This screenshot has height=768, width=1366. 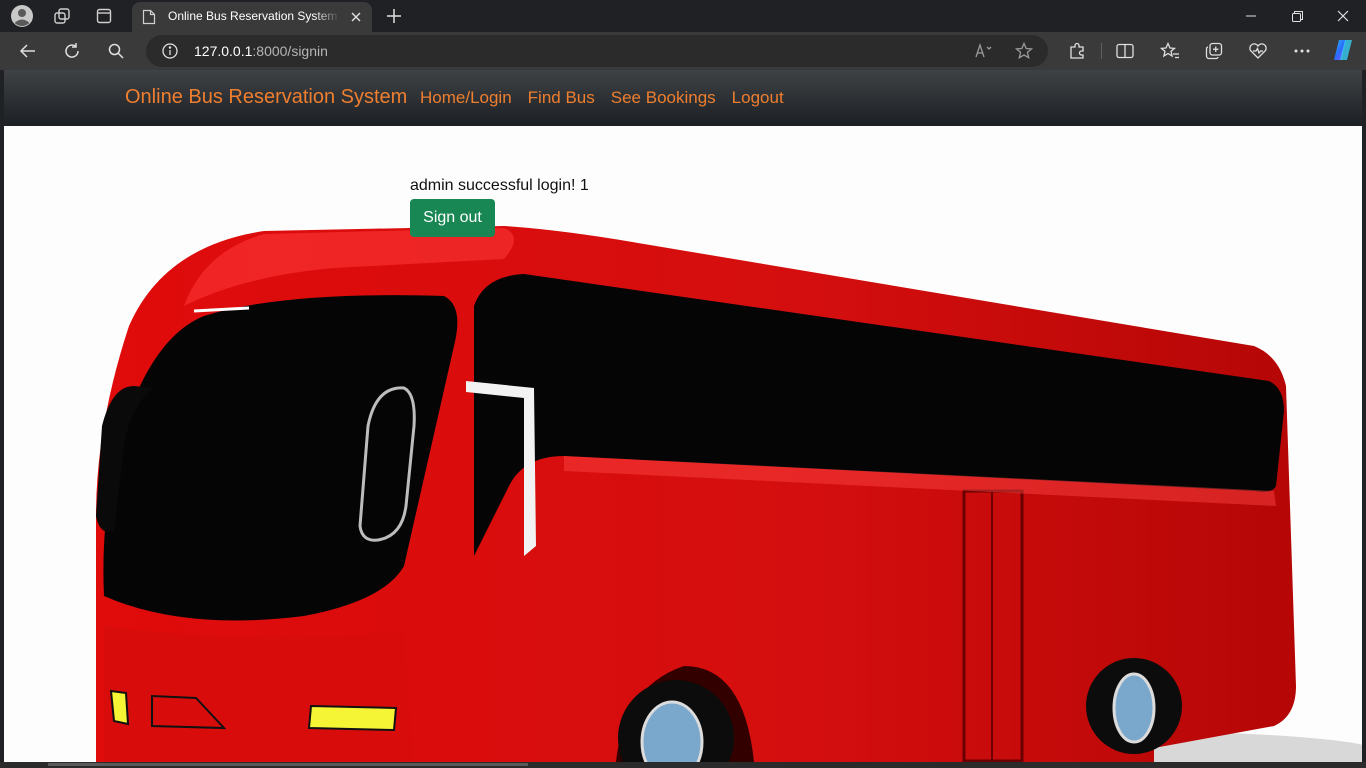 What do you see at coordinates (683, 16) in the screenshot?
I see `tab-strip: Online Bus Reservation System in Django` at bounding box center [683, 16].